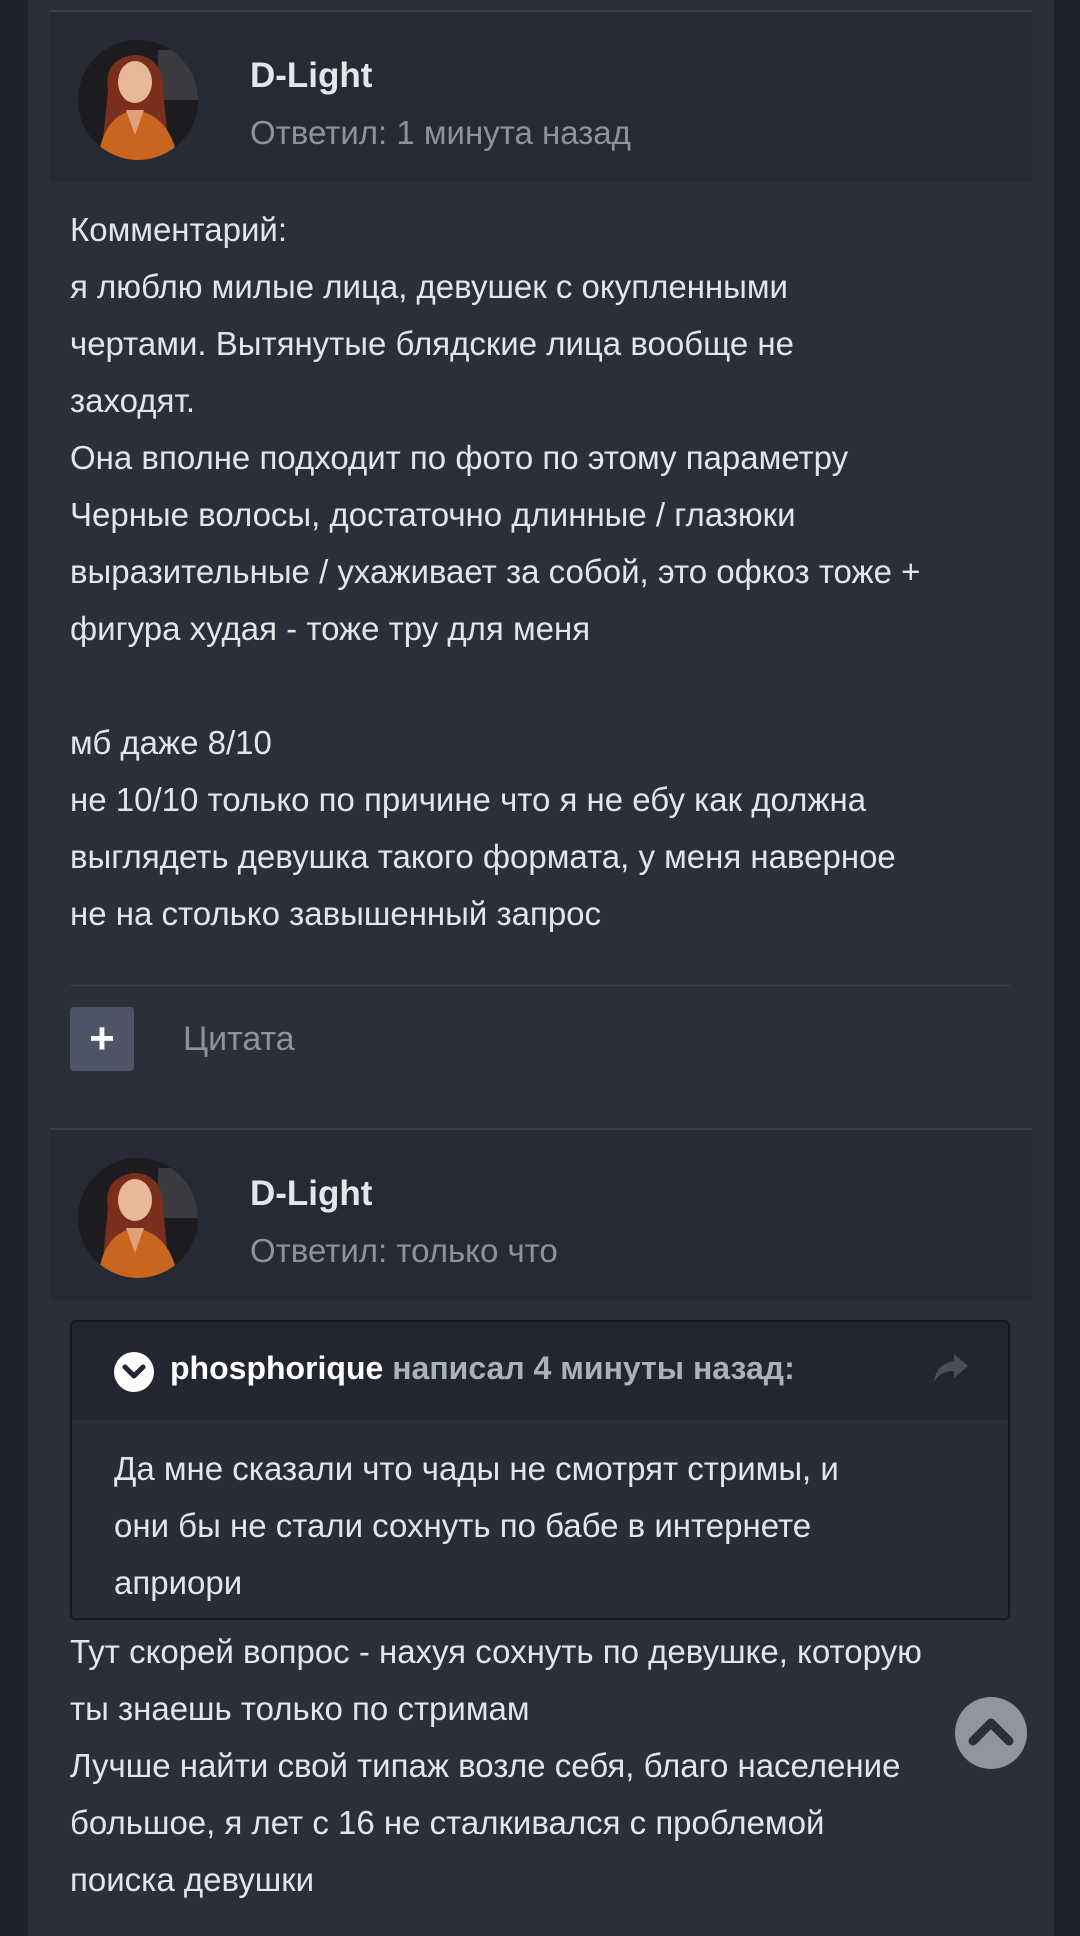 This screenshot has width=1080, height=1936. What do you see at coordinates (179, 229) in the screenshot?
I see `post-line: Комментарий:` at bounding box center [179, 229].